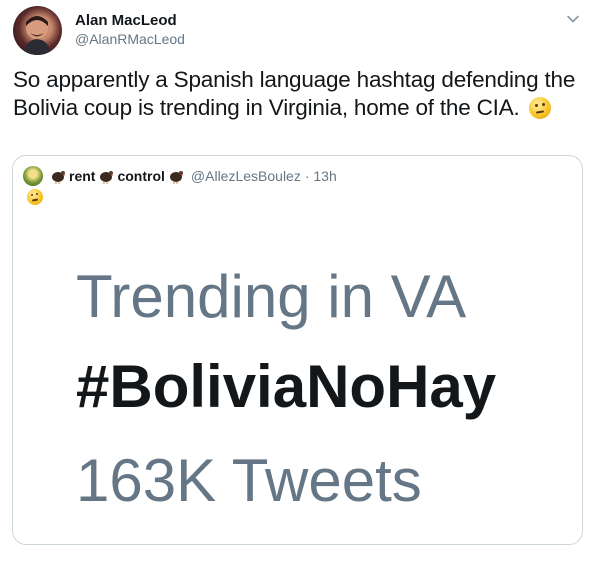  I want to click on trend-location: Trending in VA, so click(271, 296).